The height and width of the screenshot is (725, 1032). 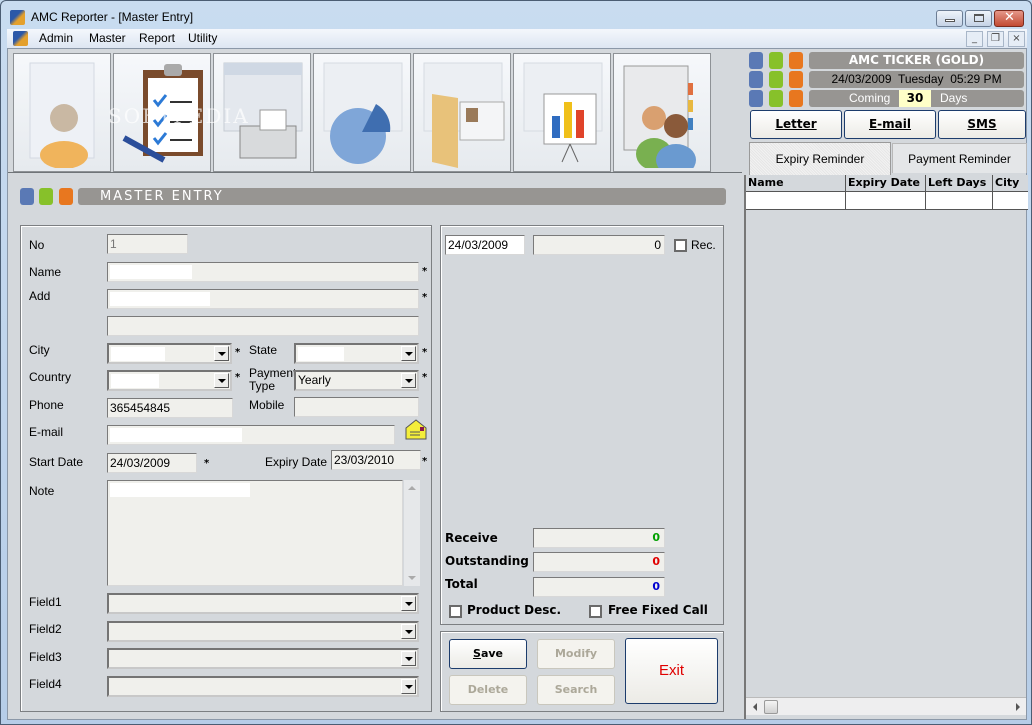 I want to click on scroll-right-icon, so click(x=1018, y=707).